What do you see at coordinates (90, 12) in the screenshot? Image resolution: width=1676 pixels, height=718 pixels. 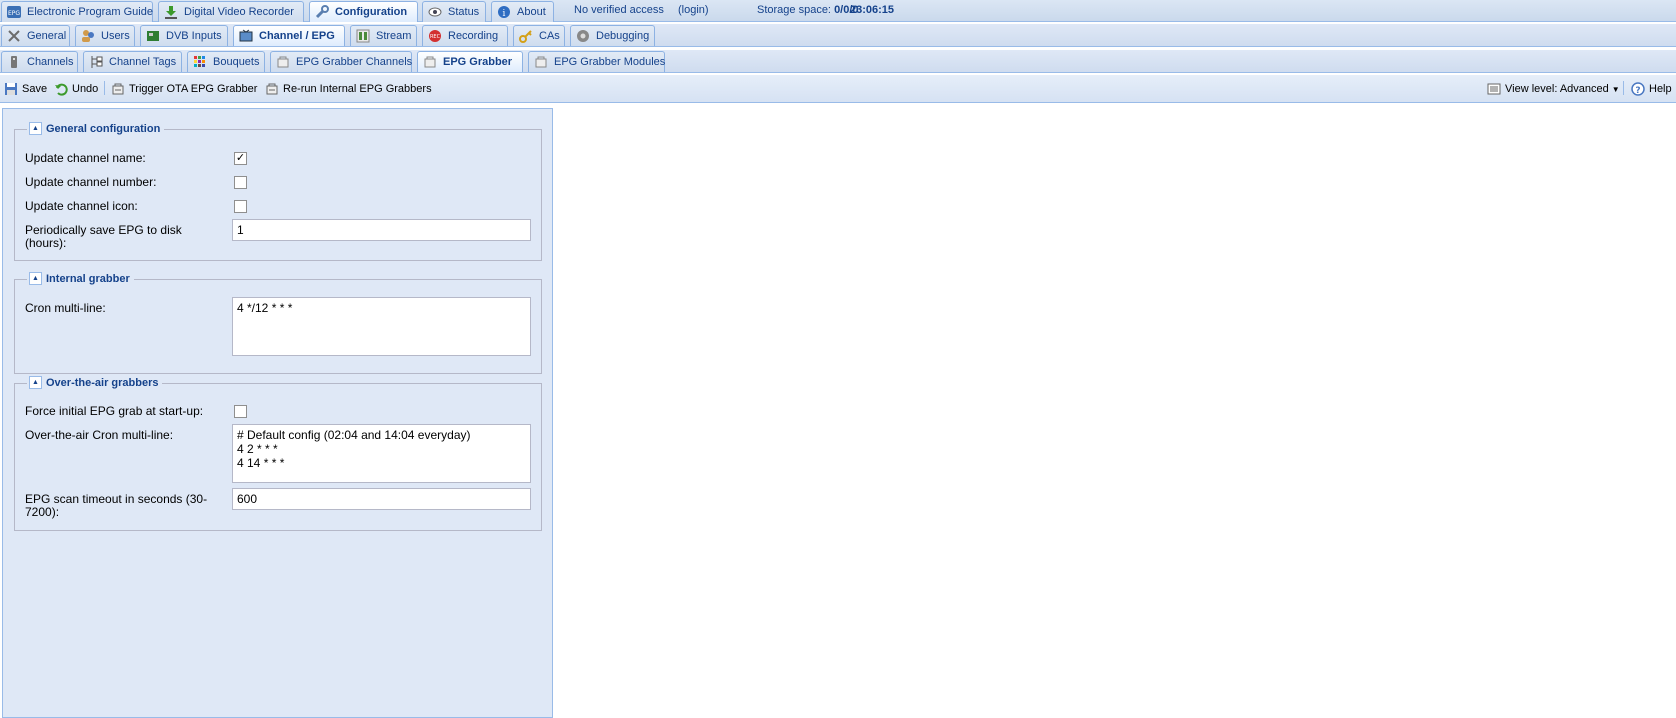 I see `tab-label: Electronic Program Guide` at bounding box center [90, 12].